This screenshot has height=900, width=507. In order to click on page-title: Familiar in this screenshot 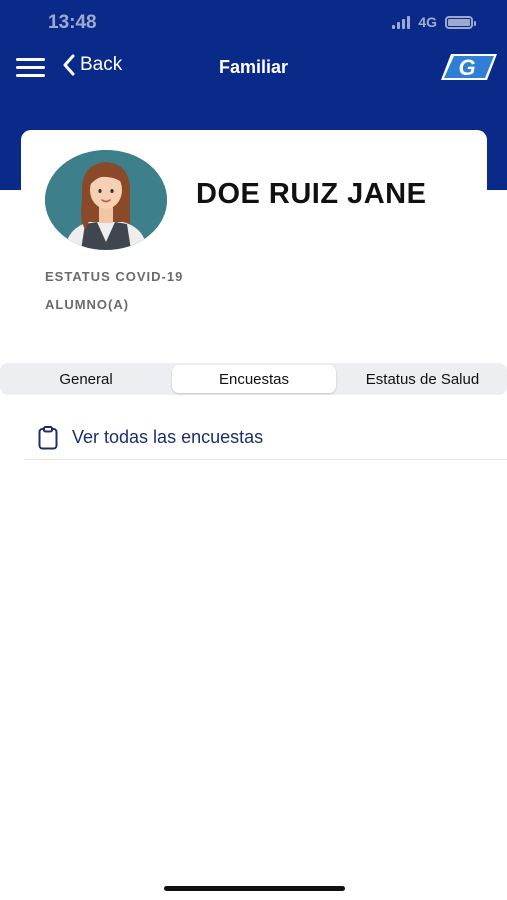, I will do `click(253, 67)`.